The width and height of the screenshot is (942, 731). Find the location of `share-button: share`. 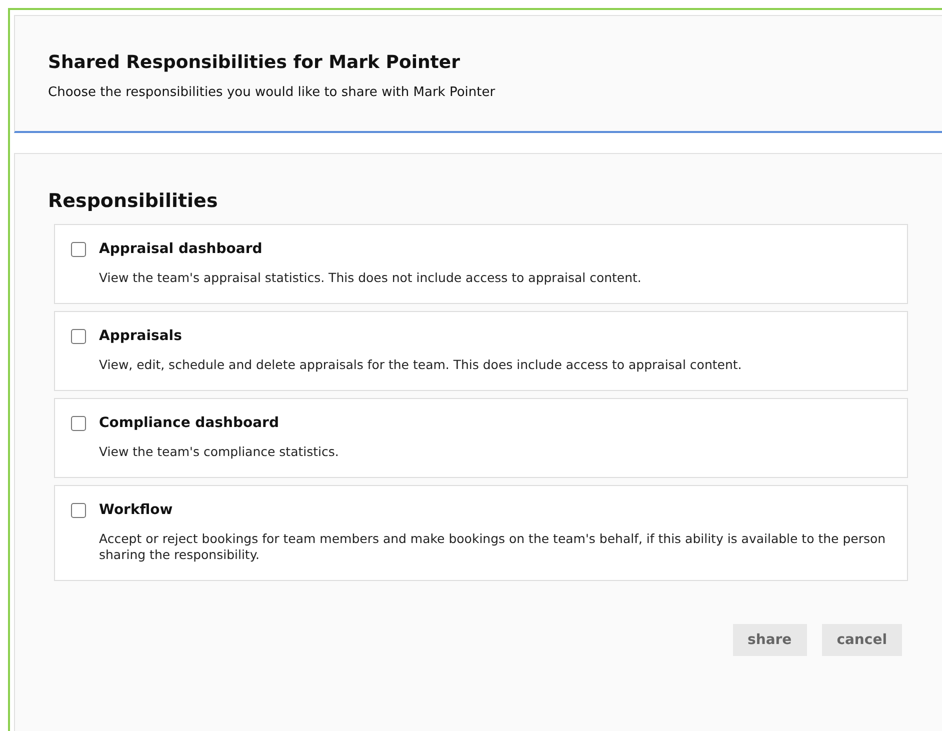

share-button: share is located at coordinates (769, 640).